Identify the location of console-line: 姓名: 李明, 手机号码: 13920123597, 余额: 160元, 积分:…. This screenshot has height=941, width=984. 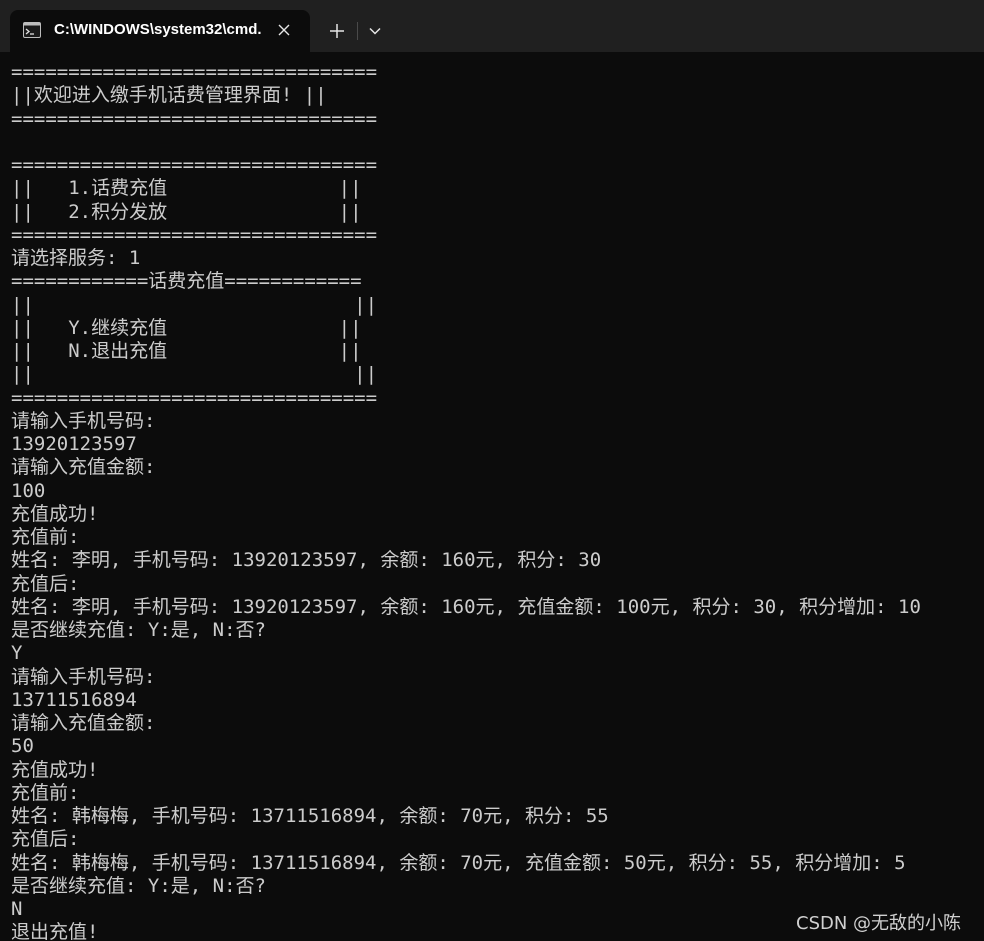
(306, 560).